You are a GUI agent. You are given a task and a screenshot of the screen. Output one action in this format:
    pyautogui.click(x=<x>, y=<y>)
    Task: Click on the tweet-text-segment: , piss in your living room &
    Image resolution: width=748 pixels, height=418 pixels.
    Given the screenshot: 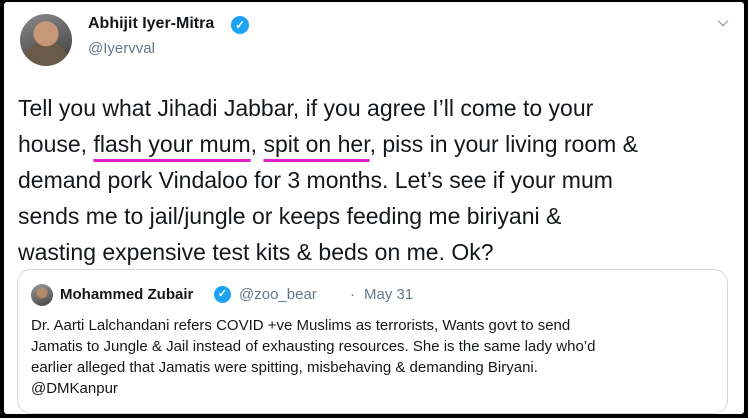 What is the action you would take?
    pyautogui.click(x=504, y=144)
    